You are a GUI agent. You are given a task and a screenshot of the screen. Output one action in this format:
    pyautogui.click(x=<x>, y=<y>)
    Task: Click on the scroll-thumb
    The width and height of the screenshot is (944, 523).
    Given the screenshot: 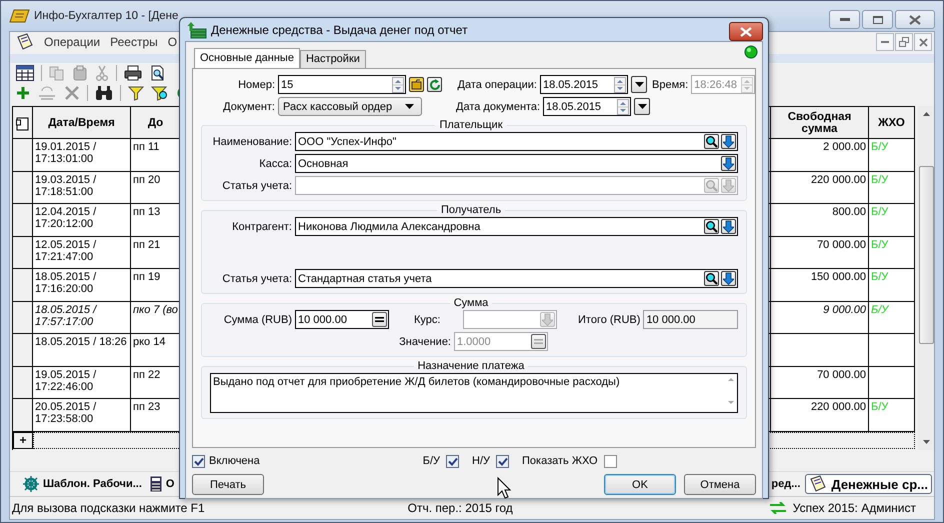 What is the action you would take?
    pyautogui.click(x=926, y=255)
    